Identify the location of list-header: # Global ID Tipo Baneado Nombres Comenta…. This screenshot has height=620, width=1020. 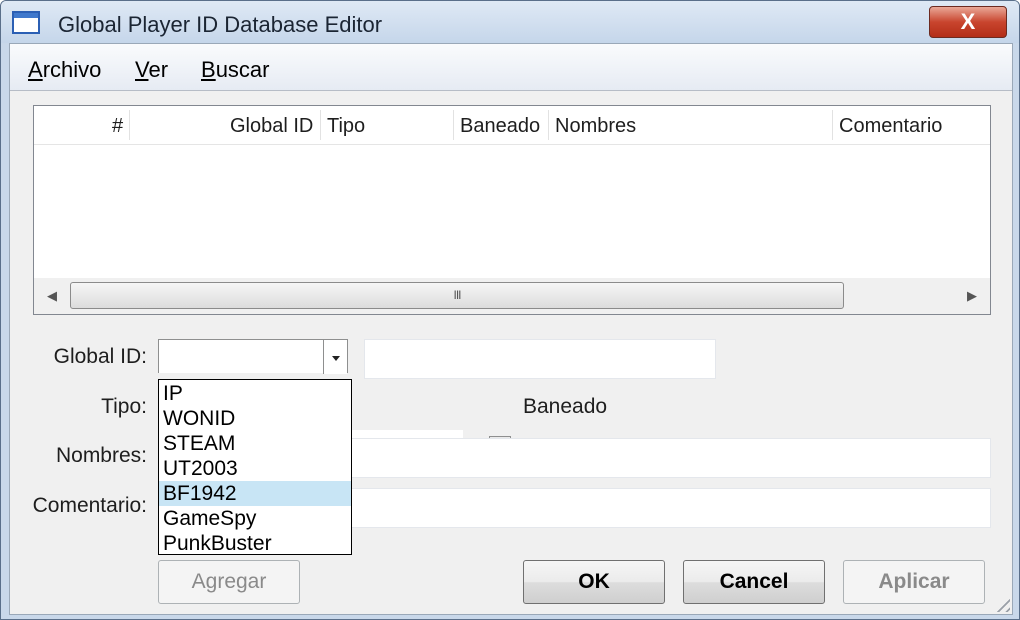
(512, 125).